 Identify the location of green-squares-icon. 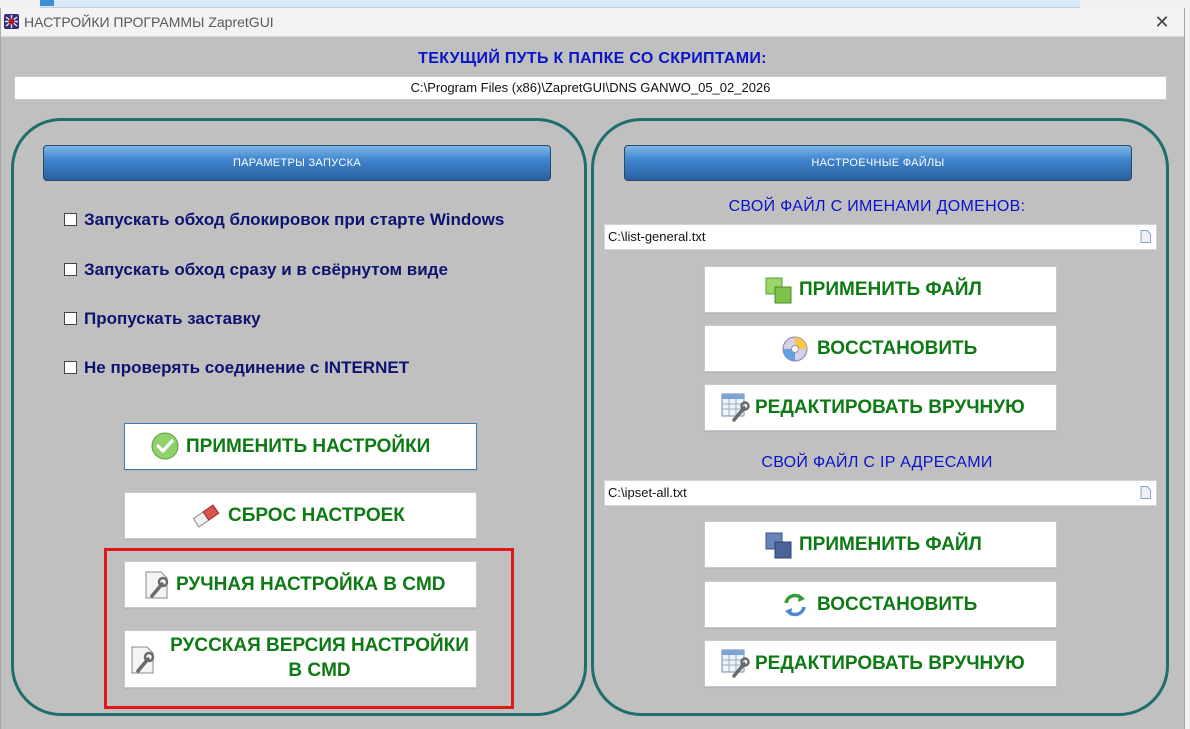
(778, 290).